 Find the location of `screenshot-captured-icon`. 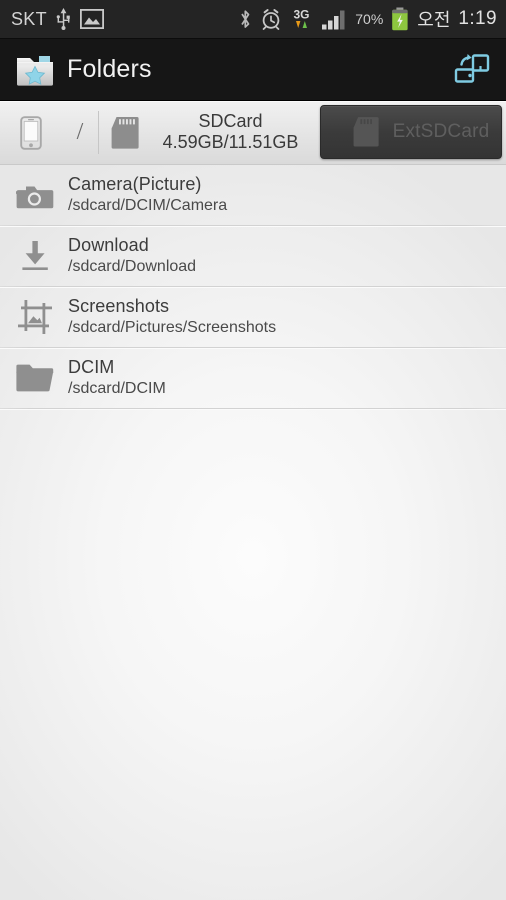

screenshot-captured-icon is located at coordinates (91, 19).